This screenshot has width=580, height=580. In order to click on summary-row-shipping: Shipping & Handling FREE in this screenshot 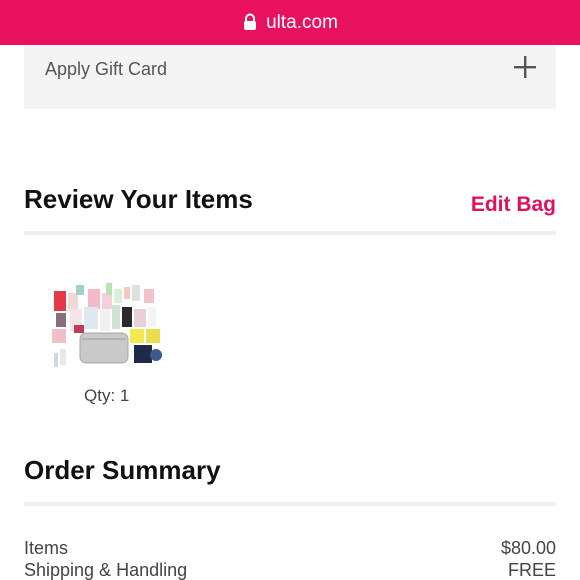, I will do `click(290, 570)`.